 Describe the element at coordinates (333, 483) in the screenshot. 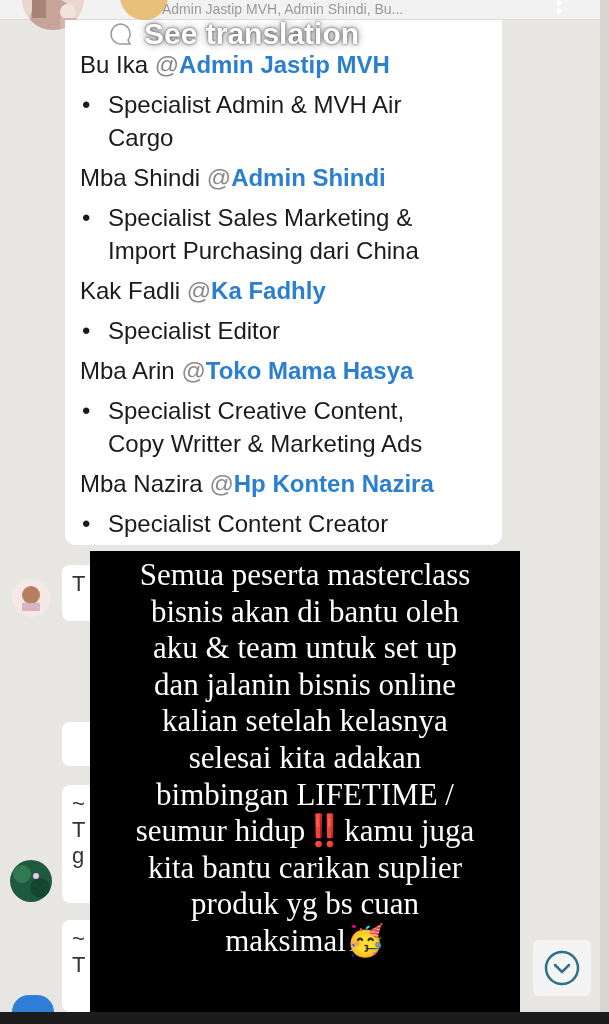

I see `mention-link: Hp Konten Nazira` at that location.